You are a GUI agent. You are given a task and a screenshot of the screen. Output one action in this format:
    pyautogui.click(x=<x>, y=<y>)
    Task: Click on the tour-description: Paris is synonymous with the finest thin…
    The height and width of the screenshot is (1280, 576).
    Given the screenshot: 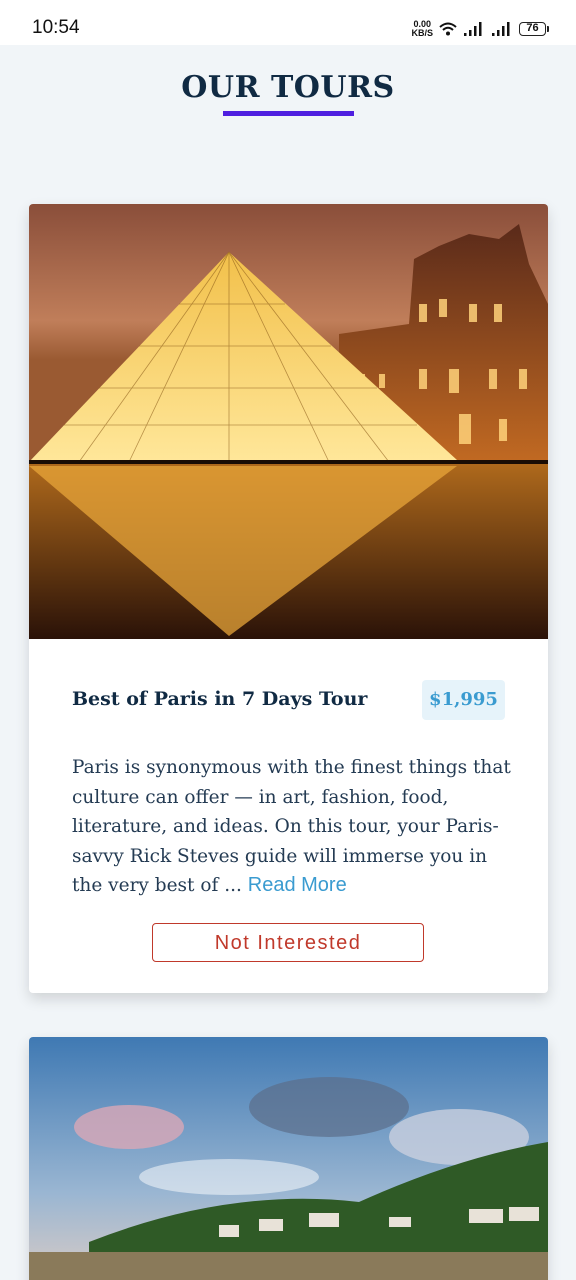 What is the action you would take?
    pyautogui.click(x=292, y=827)
    